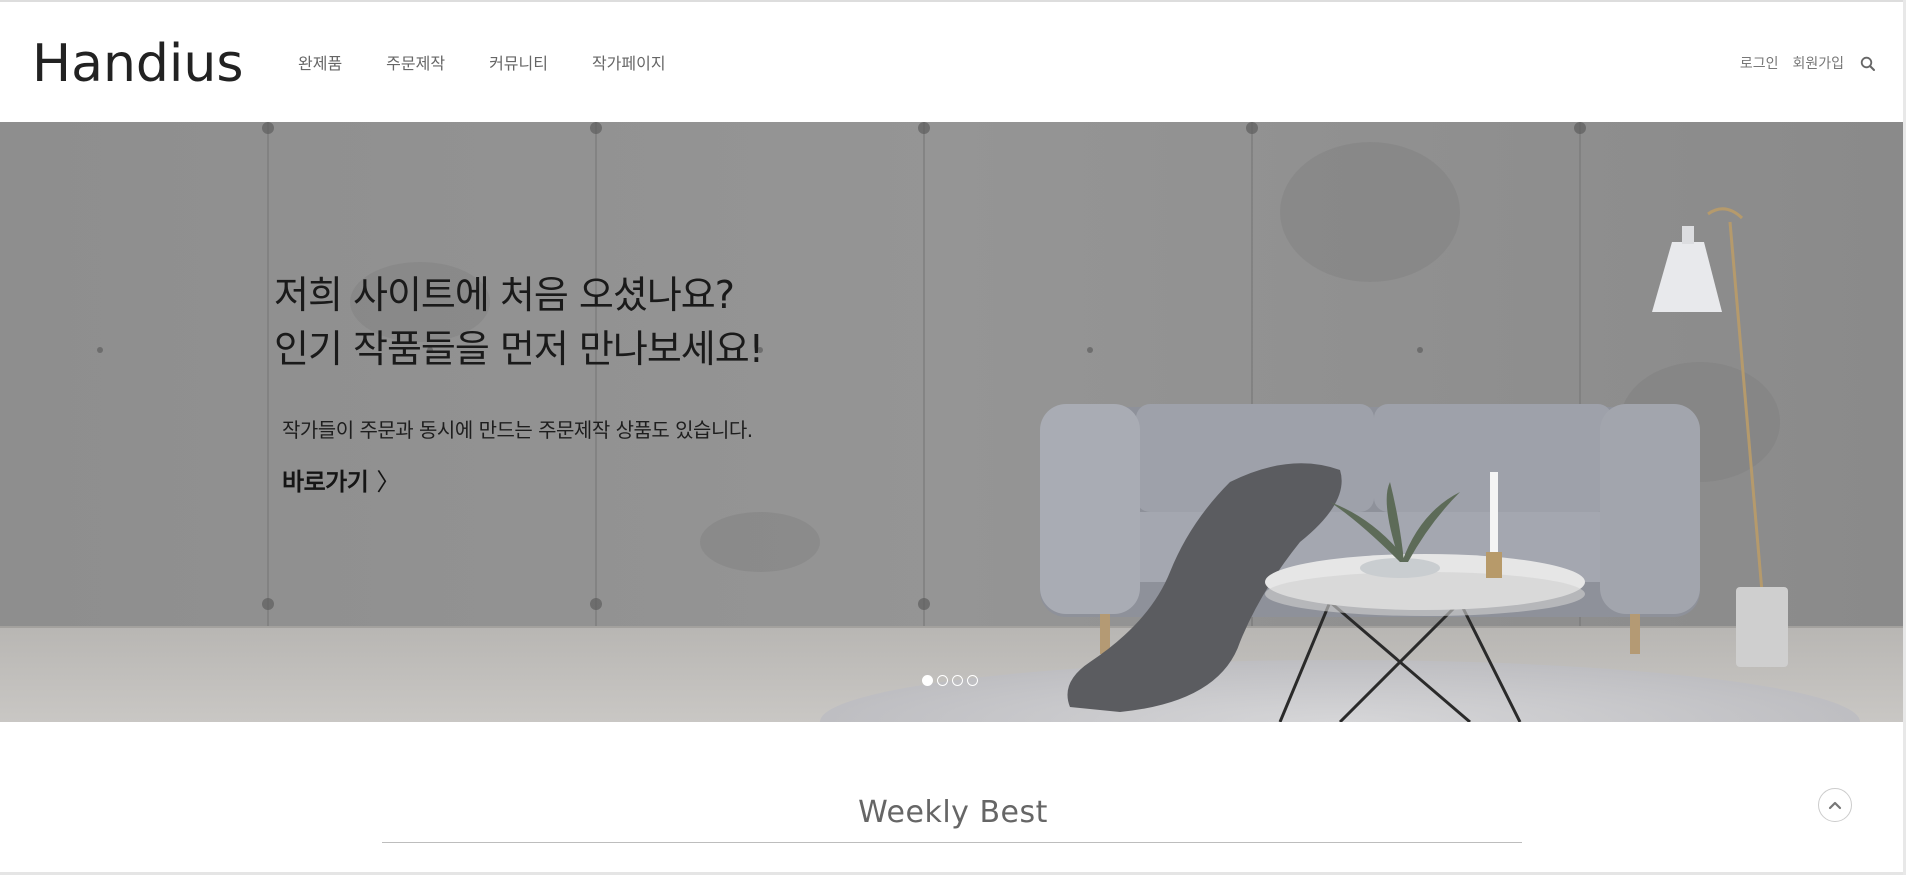 The width and height of the screenshot is (1906, 875). Describe the element at coordinates (517, 430) in the screenshot. I see `hero-subtext: 작가들이 주문과 동시에 만드는 주문제작 상품도 있습니다.` at that location.